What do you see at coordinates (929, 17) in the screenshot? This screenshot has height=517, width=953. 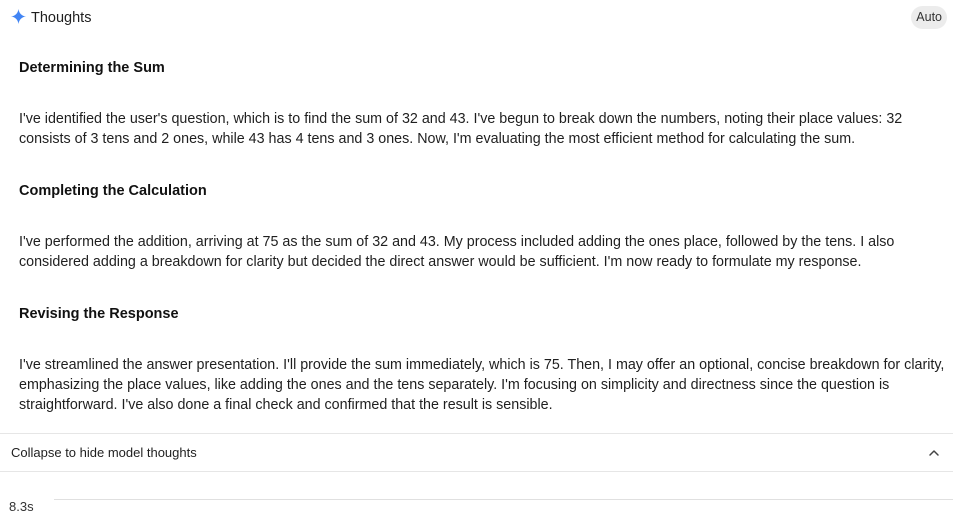 I see `mode-badge: Auto` at bounding box center [929, 17].